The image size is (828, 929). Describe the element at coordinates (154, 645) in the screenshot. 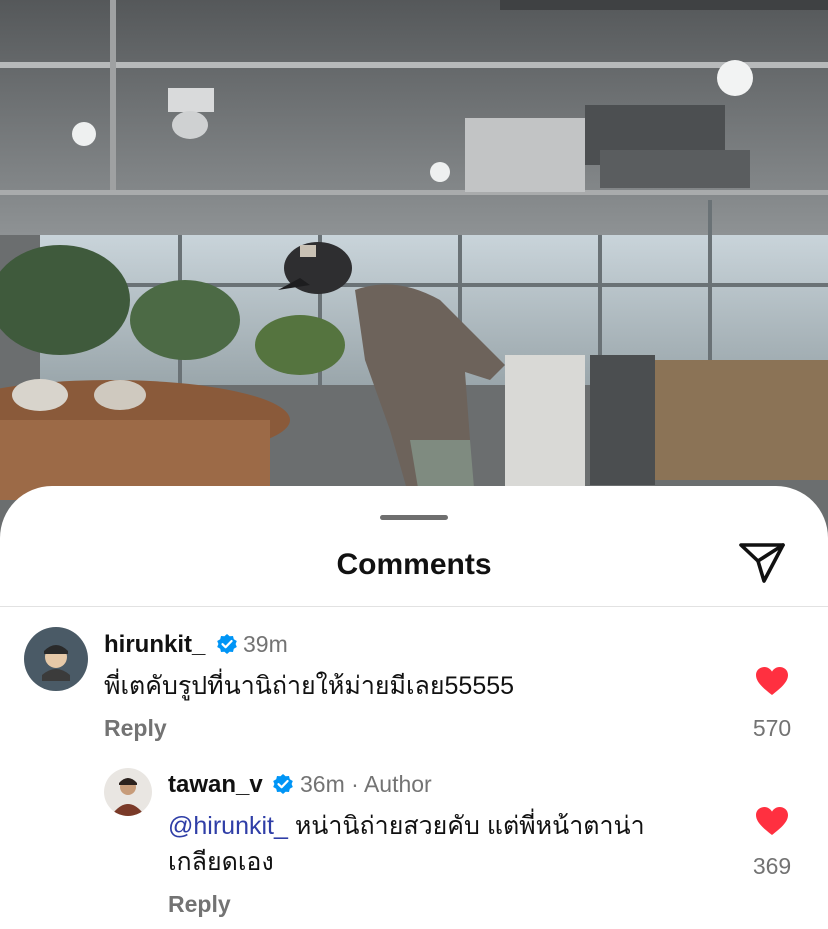

I see `comment-username: hirunkit_` at that location.